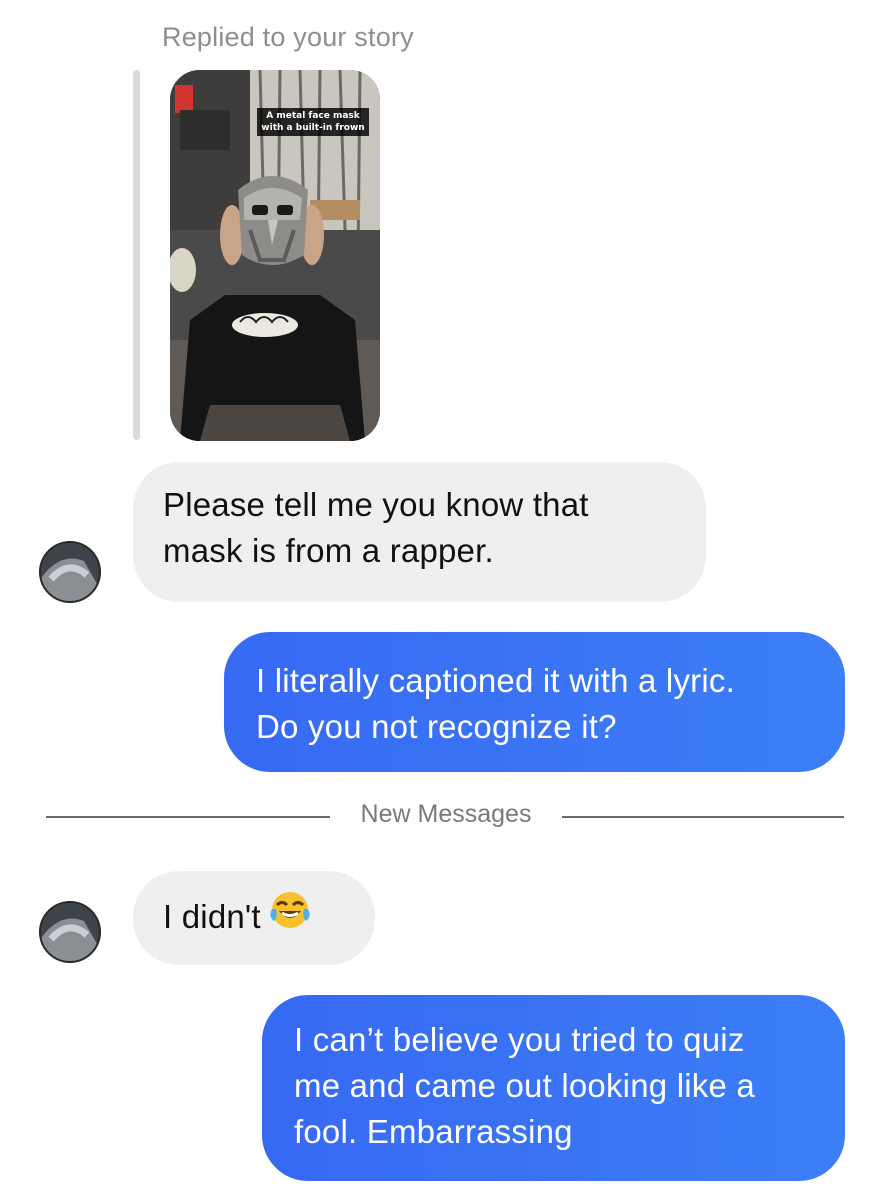 Image resolution: width=891 pixels, height=1200 pixels. Describe the element at coordinates (376, 504) in the screenshot. I see `message-text-line: Please tell me you know that` at that location.